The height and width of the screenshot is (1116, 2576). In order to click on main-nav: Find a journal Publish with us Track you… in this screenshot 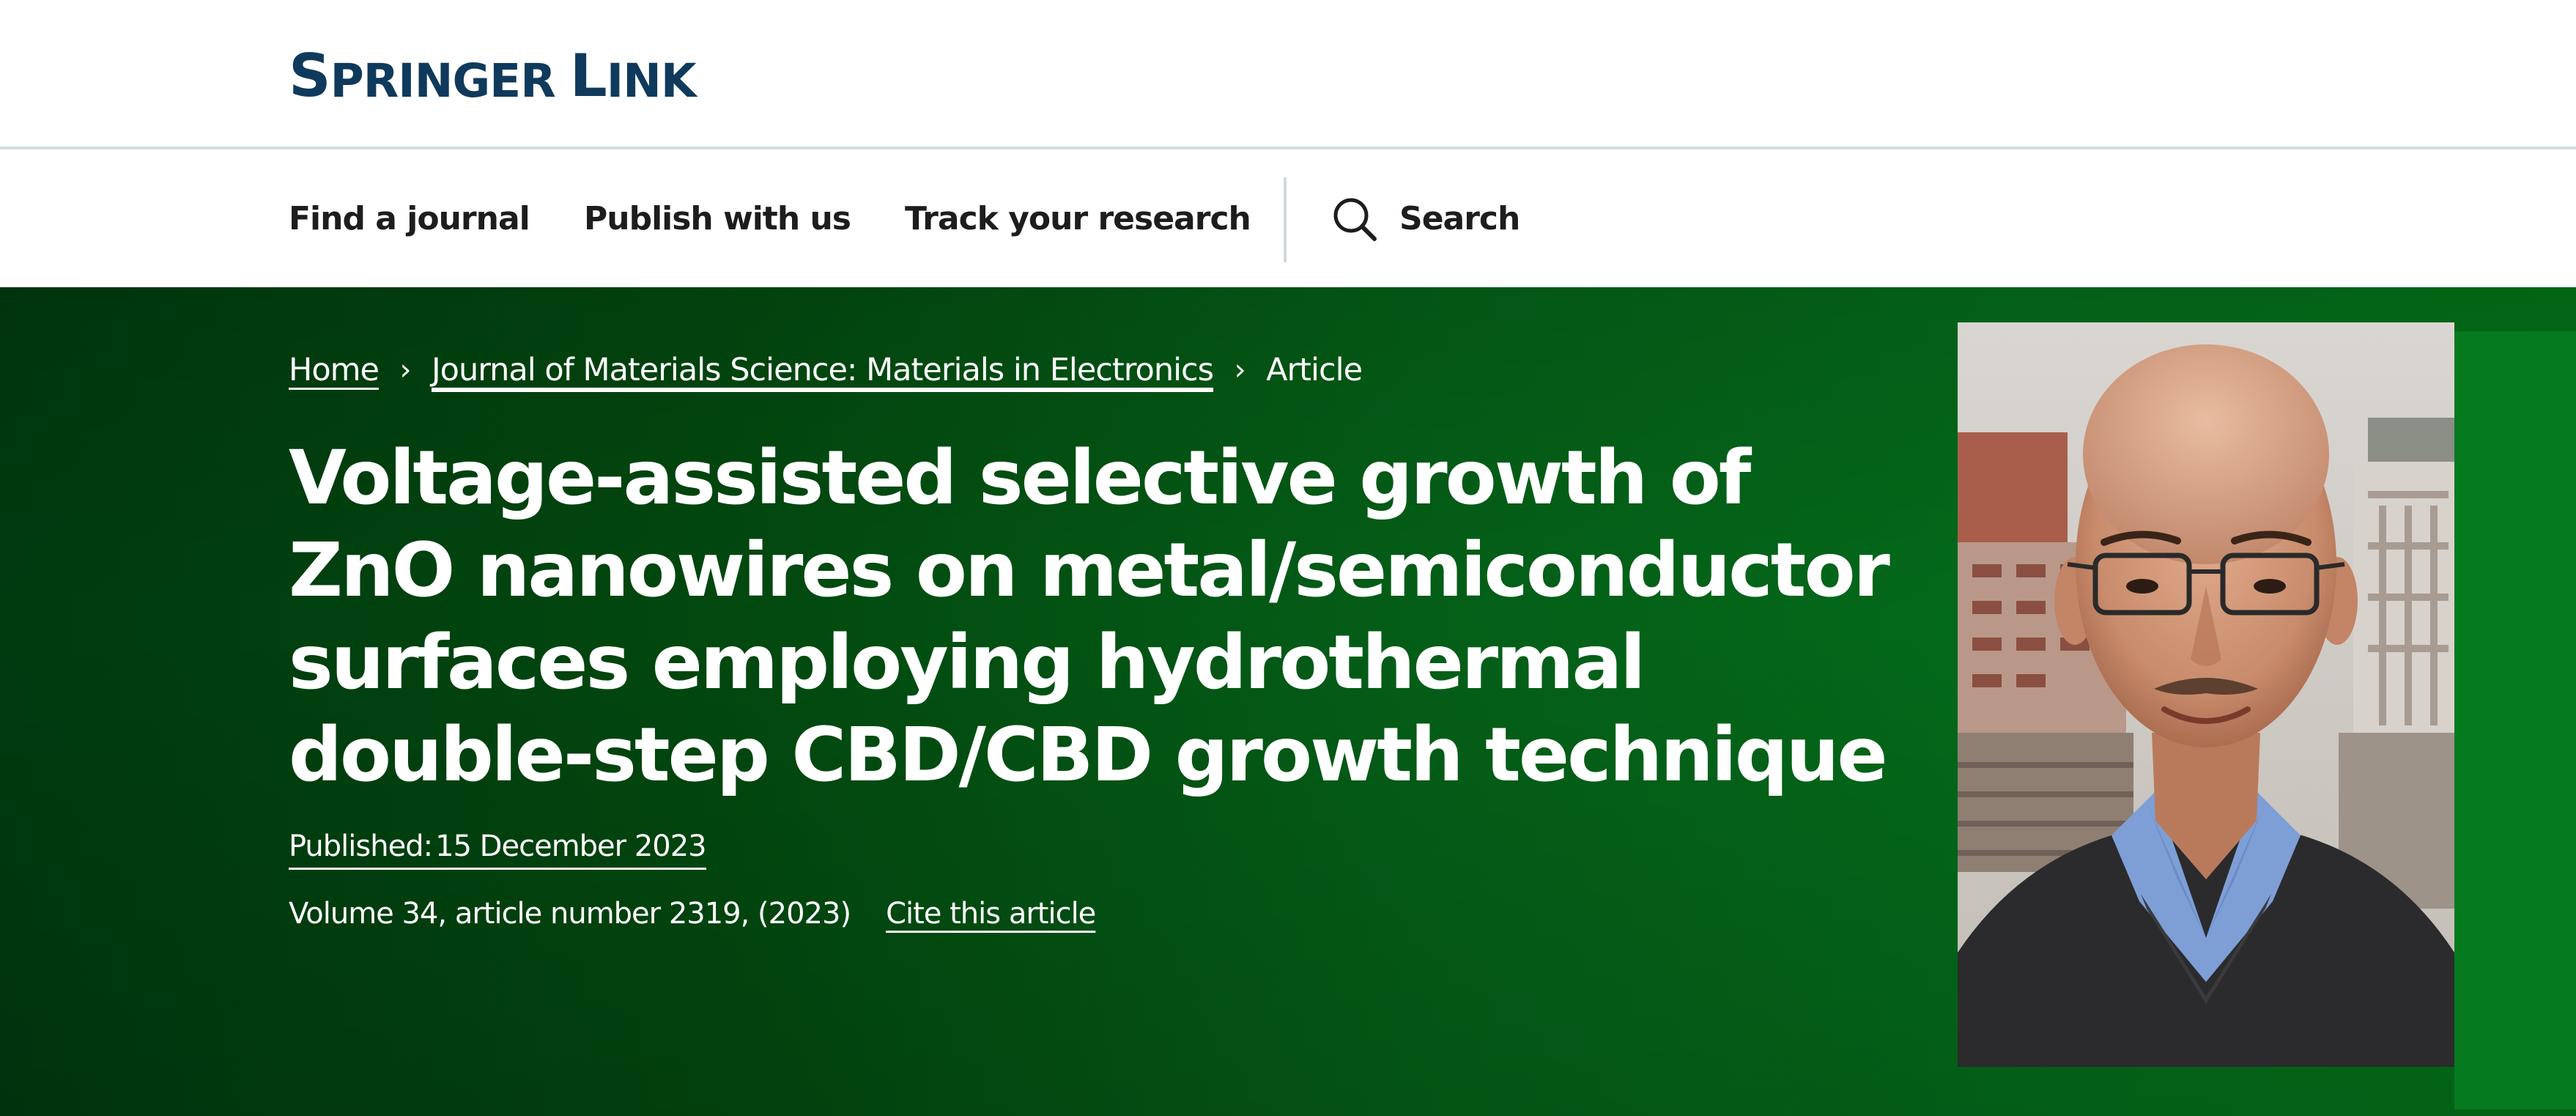, I will do `click(1288, 218)`.